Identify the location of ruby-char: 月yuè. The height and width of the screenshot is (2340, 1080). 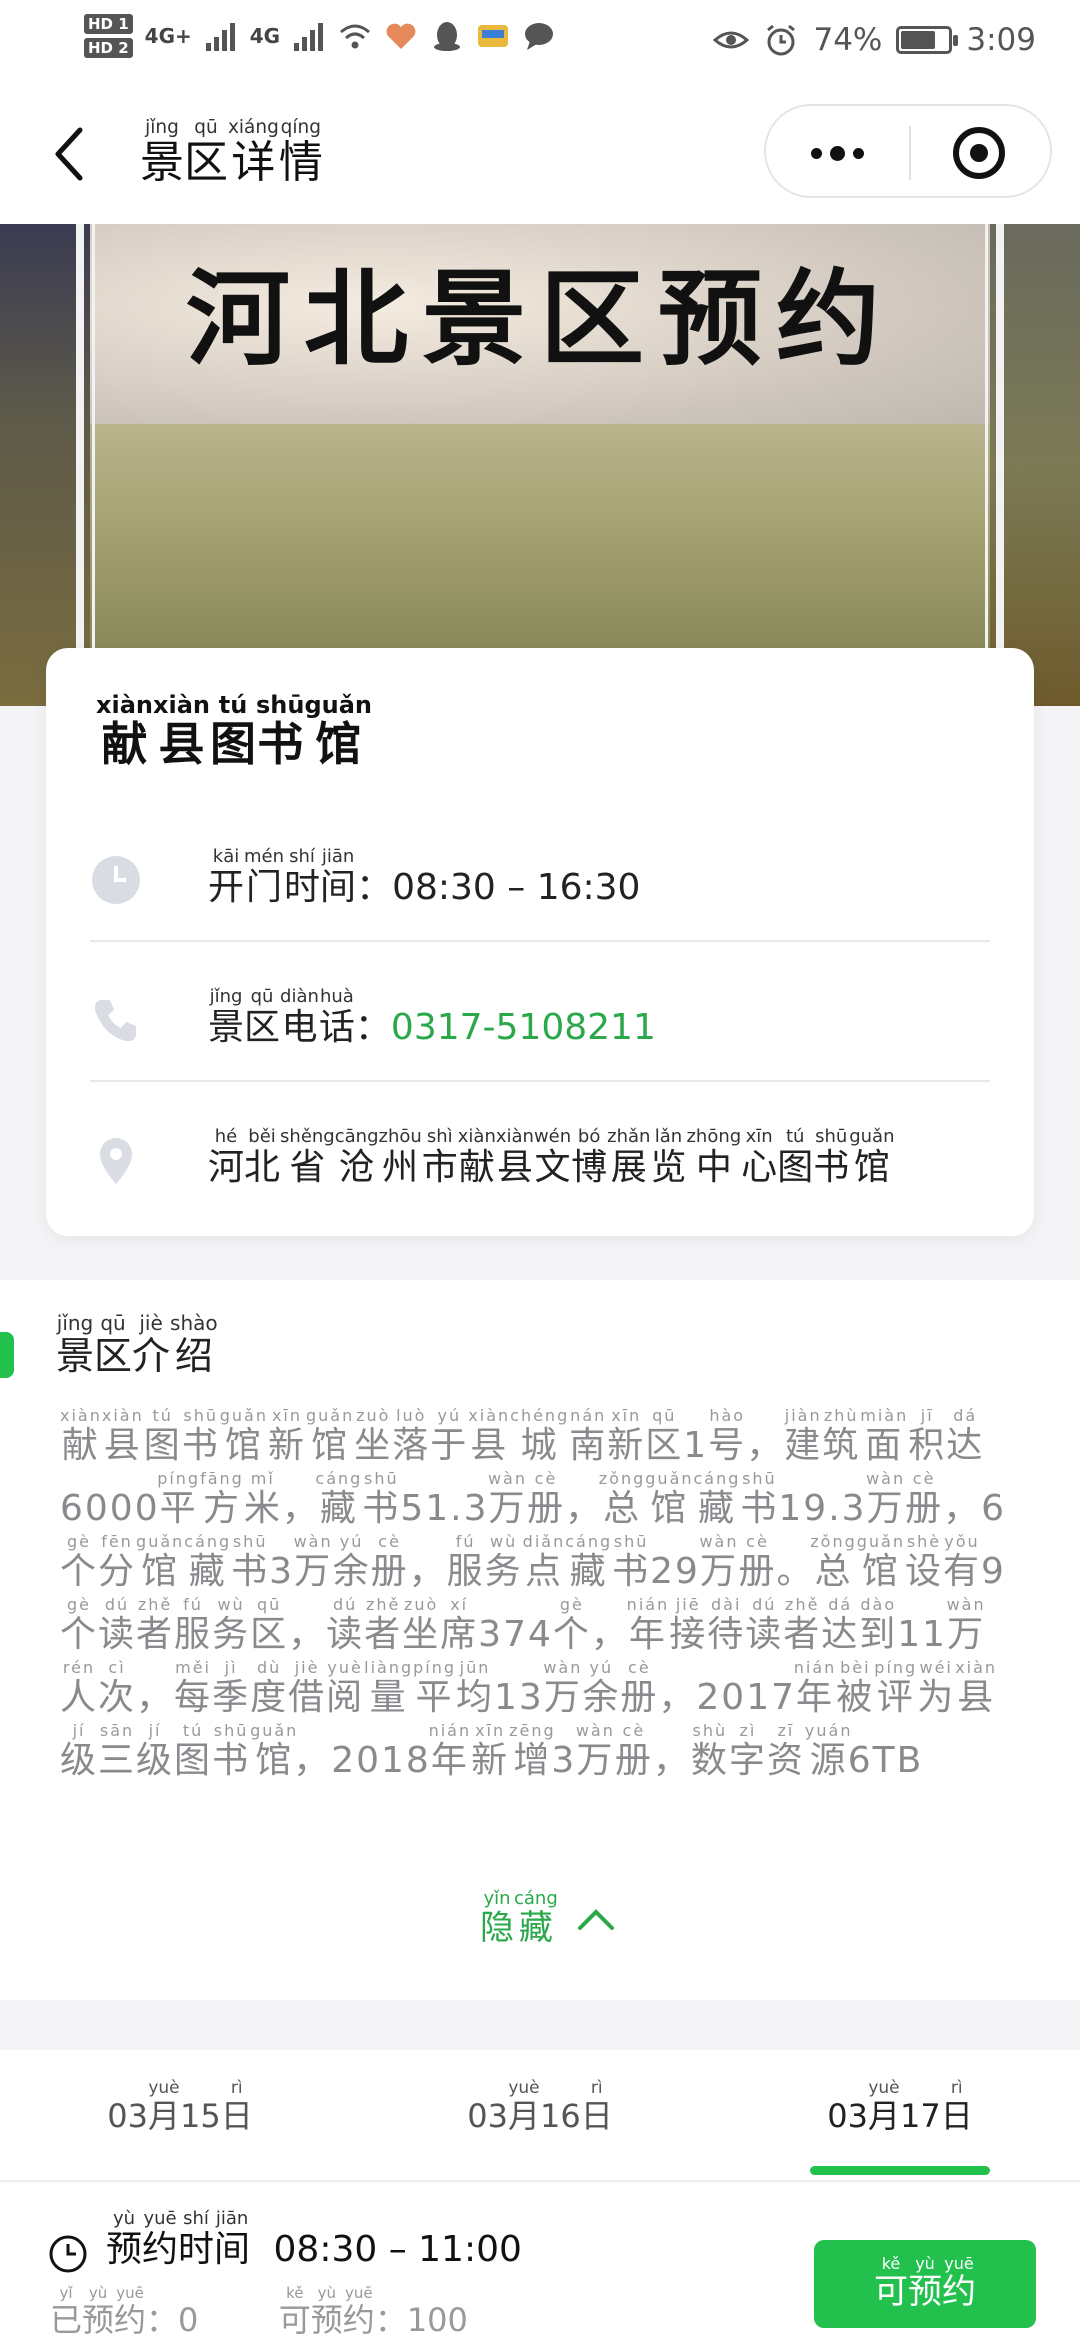
(163, 2106).